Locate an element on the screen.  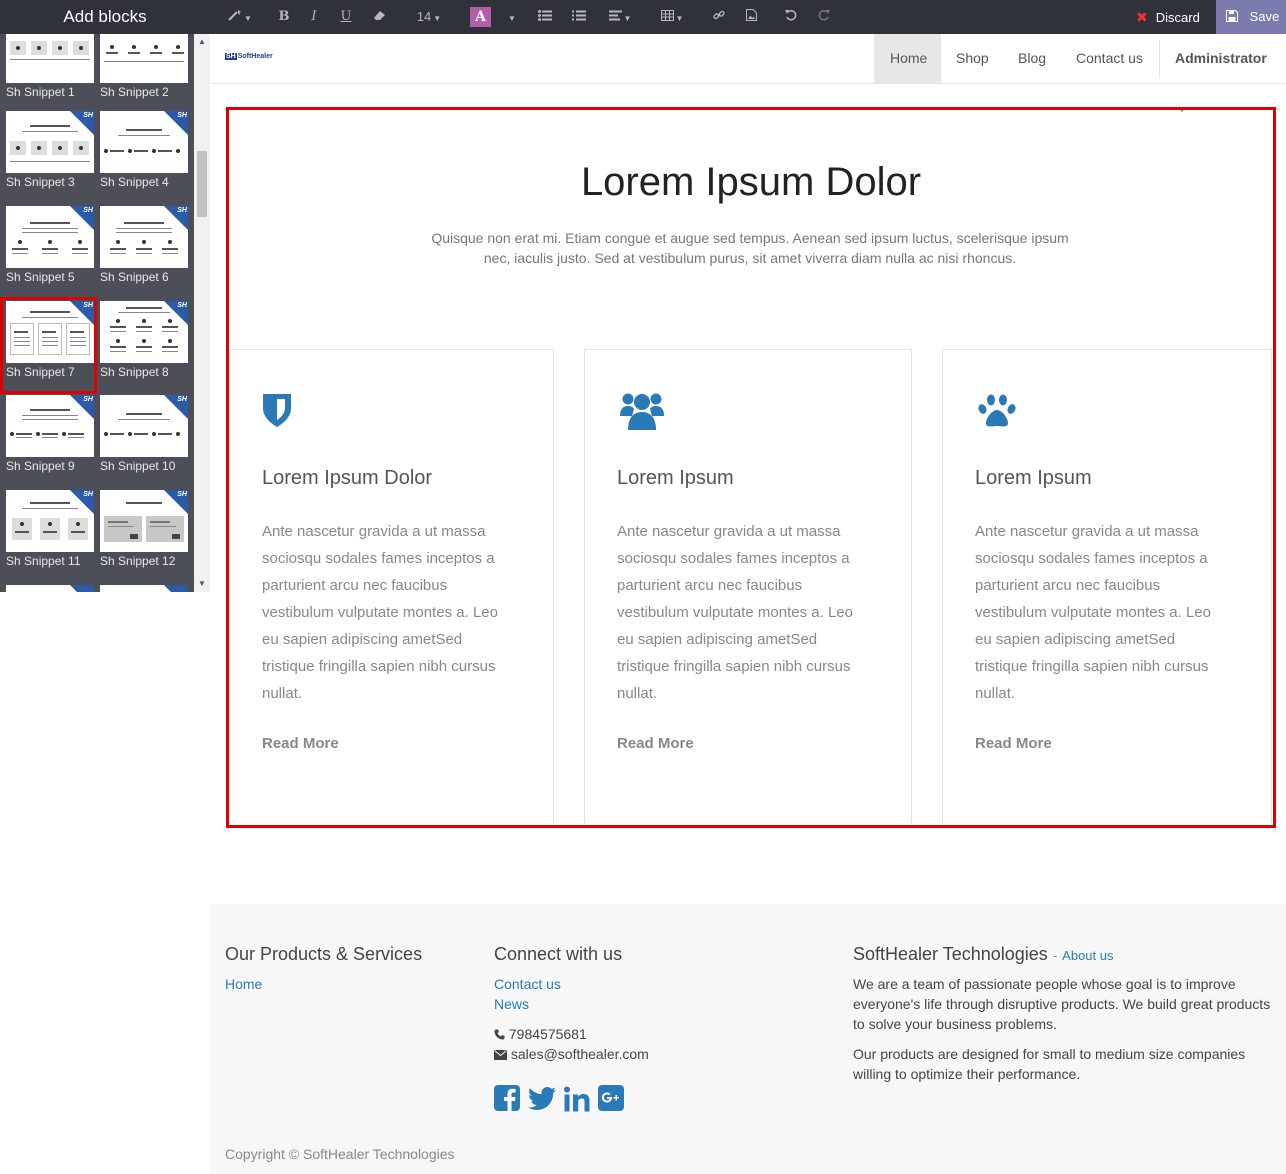
close-icon: ✖ is located at coordinates (1142, 17).